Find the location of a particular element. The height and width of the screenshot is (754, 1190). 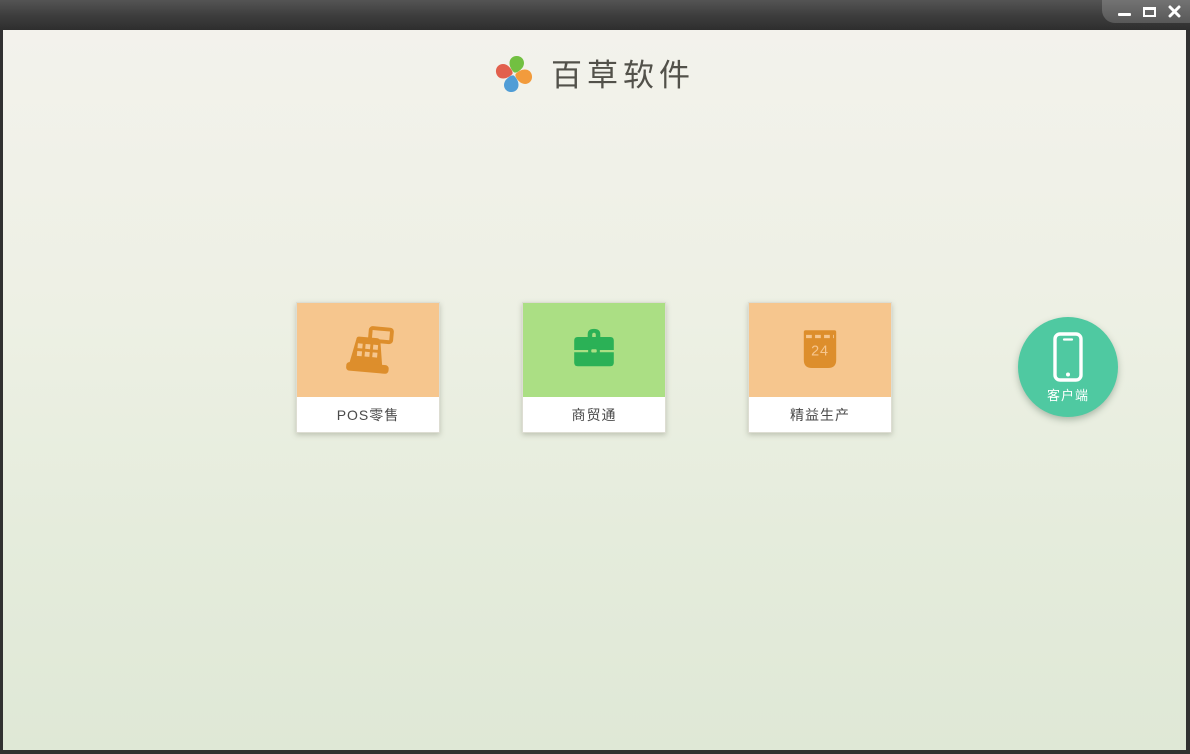

client-button: 客户端 is located at coordinates (1068, 367).